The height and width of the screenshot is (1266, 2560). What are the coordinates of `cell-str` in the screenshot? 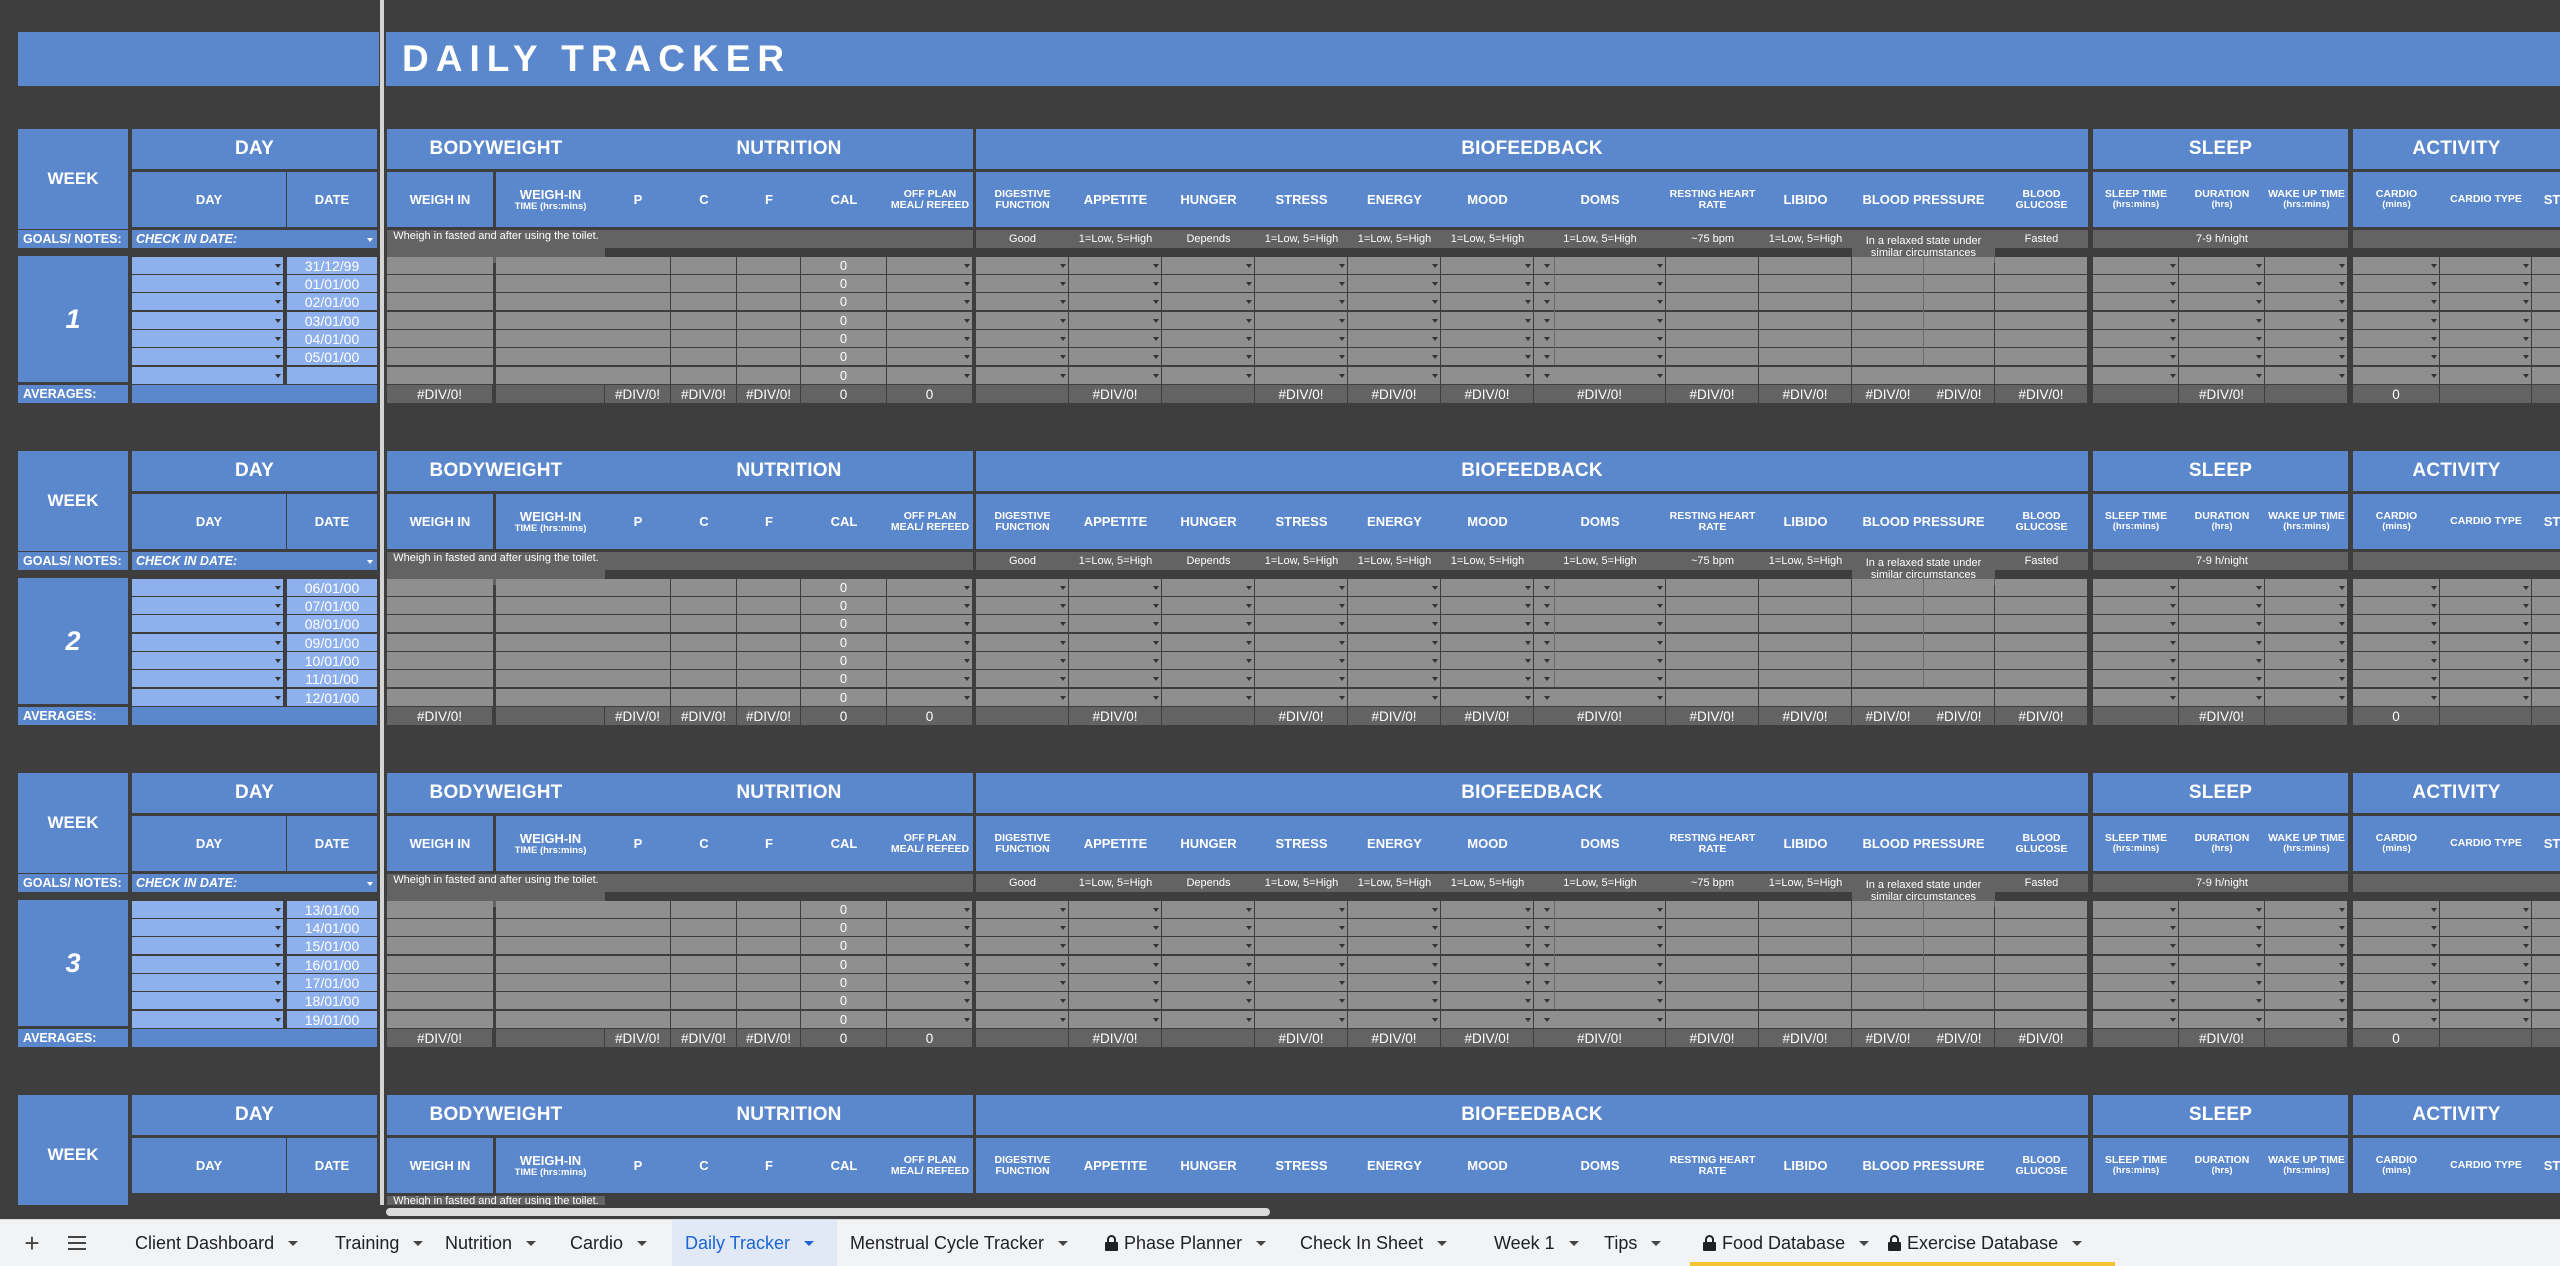 It's located at (1301, 678).